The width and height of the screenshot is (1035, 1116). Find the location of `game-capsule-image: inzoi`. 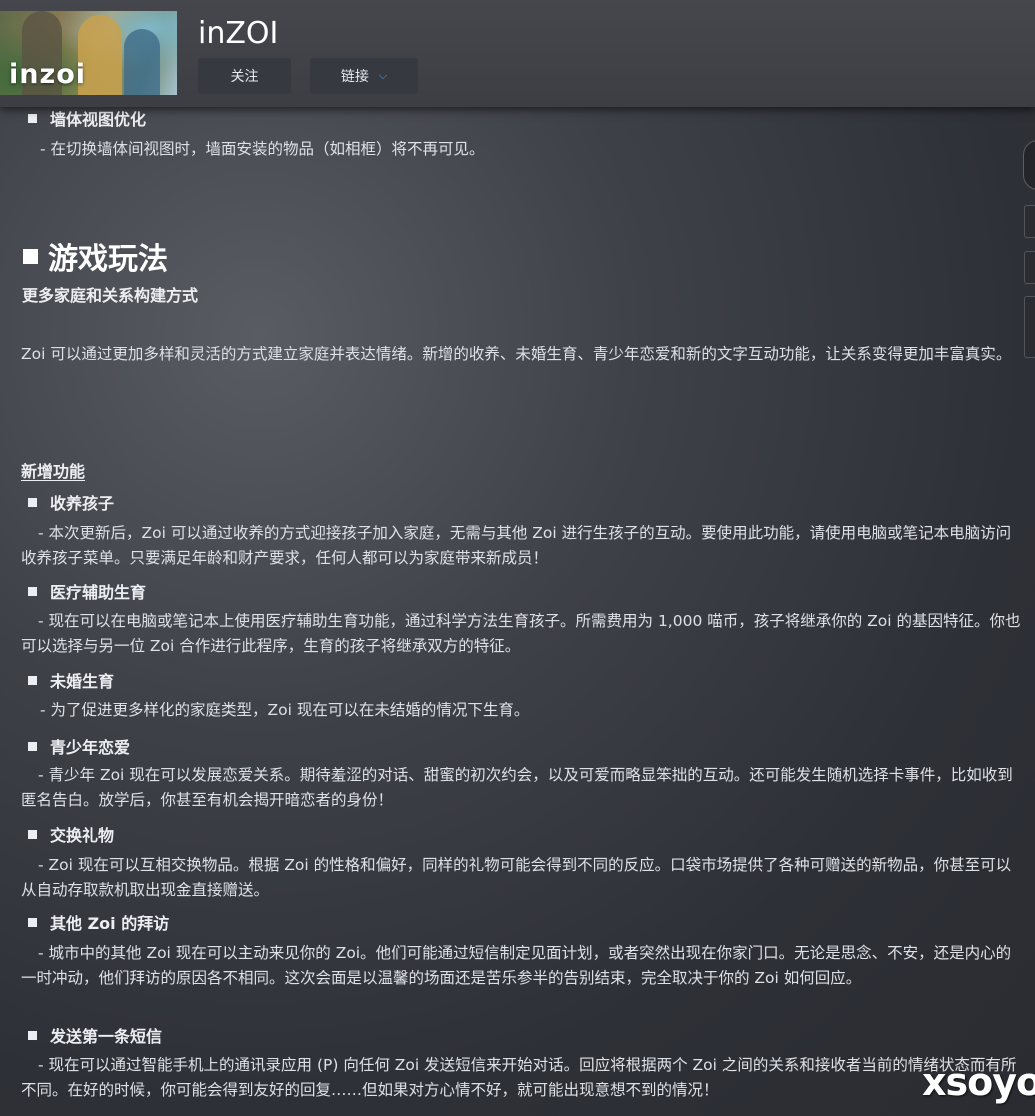

game-capsule-image: inzoi is located at coordinates (88, 53).